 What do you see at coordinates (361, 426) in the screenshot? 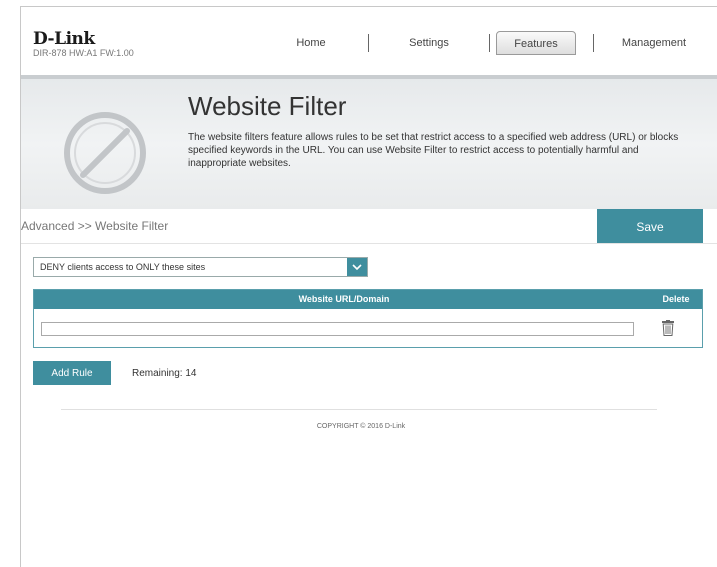
I see `copyright-text: COPYRIGHT © 2016 D-Link` at bounding box center [361, 426].